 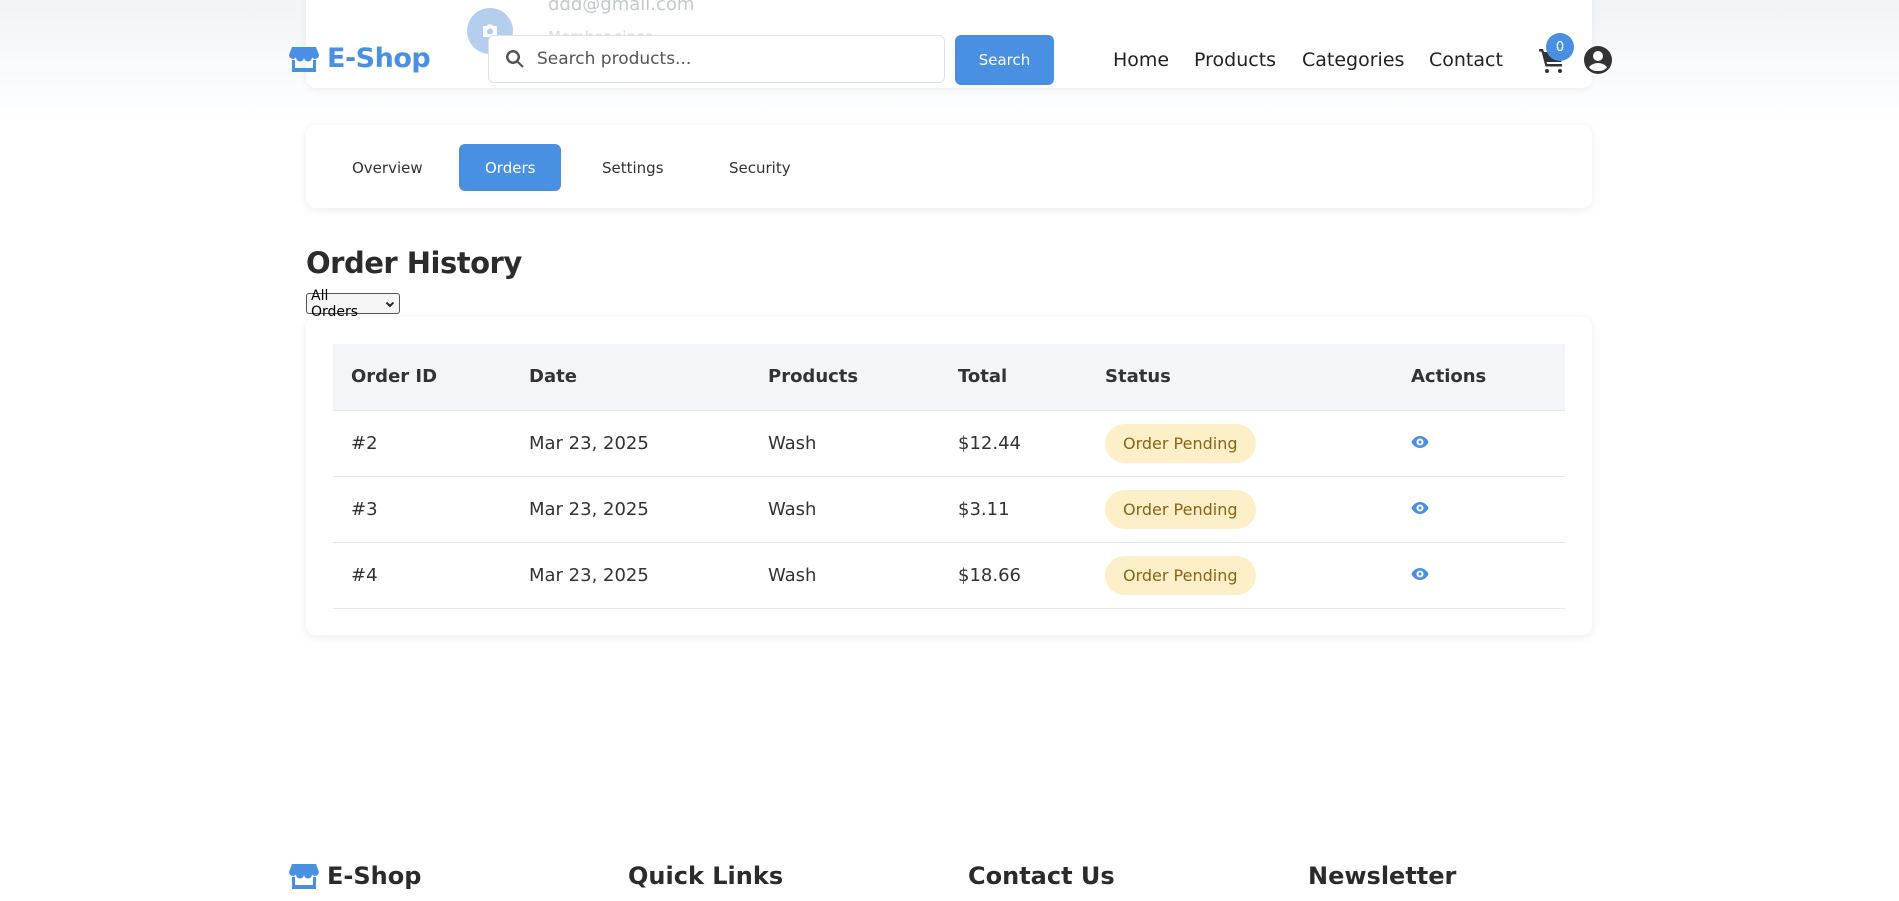 I want to click on tab-overview: Overview, so click(x=387, y=167).